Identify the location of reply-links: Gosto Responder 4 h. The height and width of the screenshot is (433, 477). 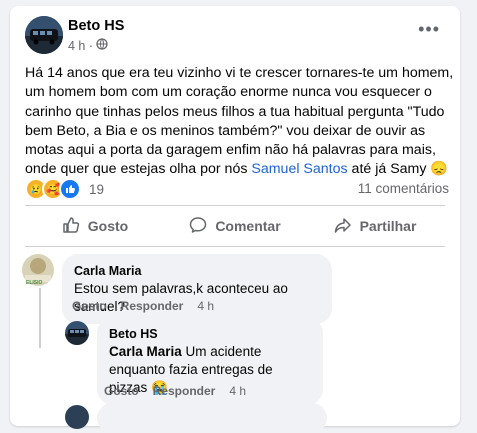
(175, 391).